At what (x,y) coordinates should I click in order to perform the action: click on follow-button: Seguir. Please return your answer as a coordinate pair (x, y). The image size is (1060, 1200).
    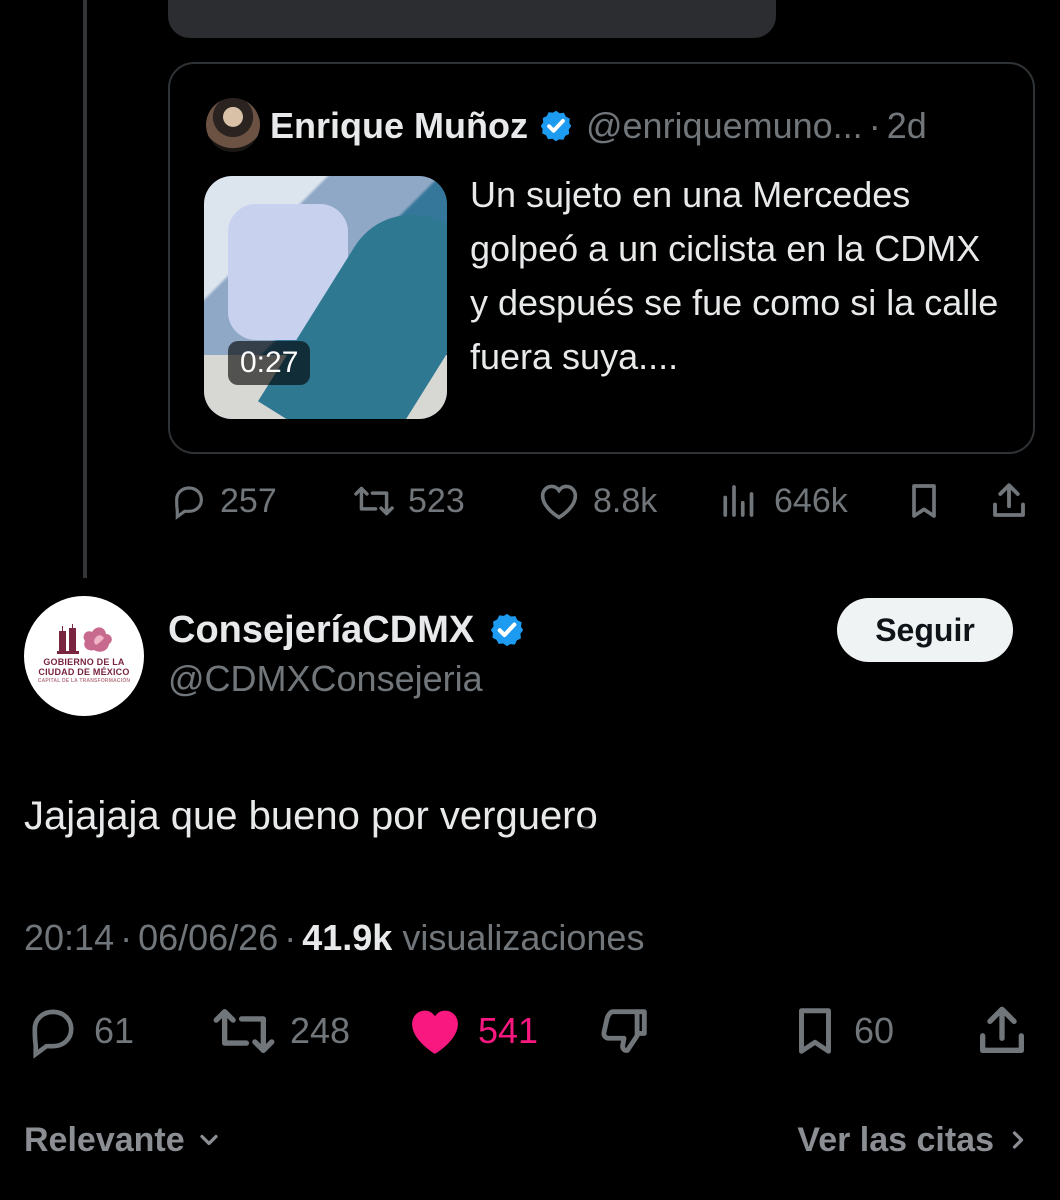
    Looking at the image, I should click on (925, 630).